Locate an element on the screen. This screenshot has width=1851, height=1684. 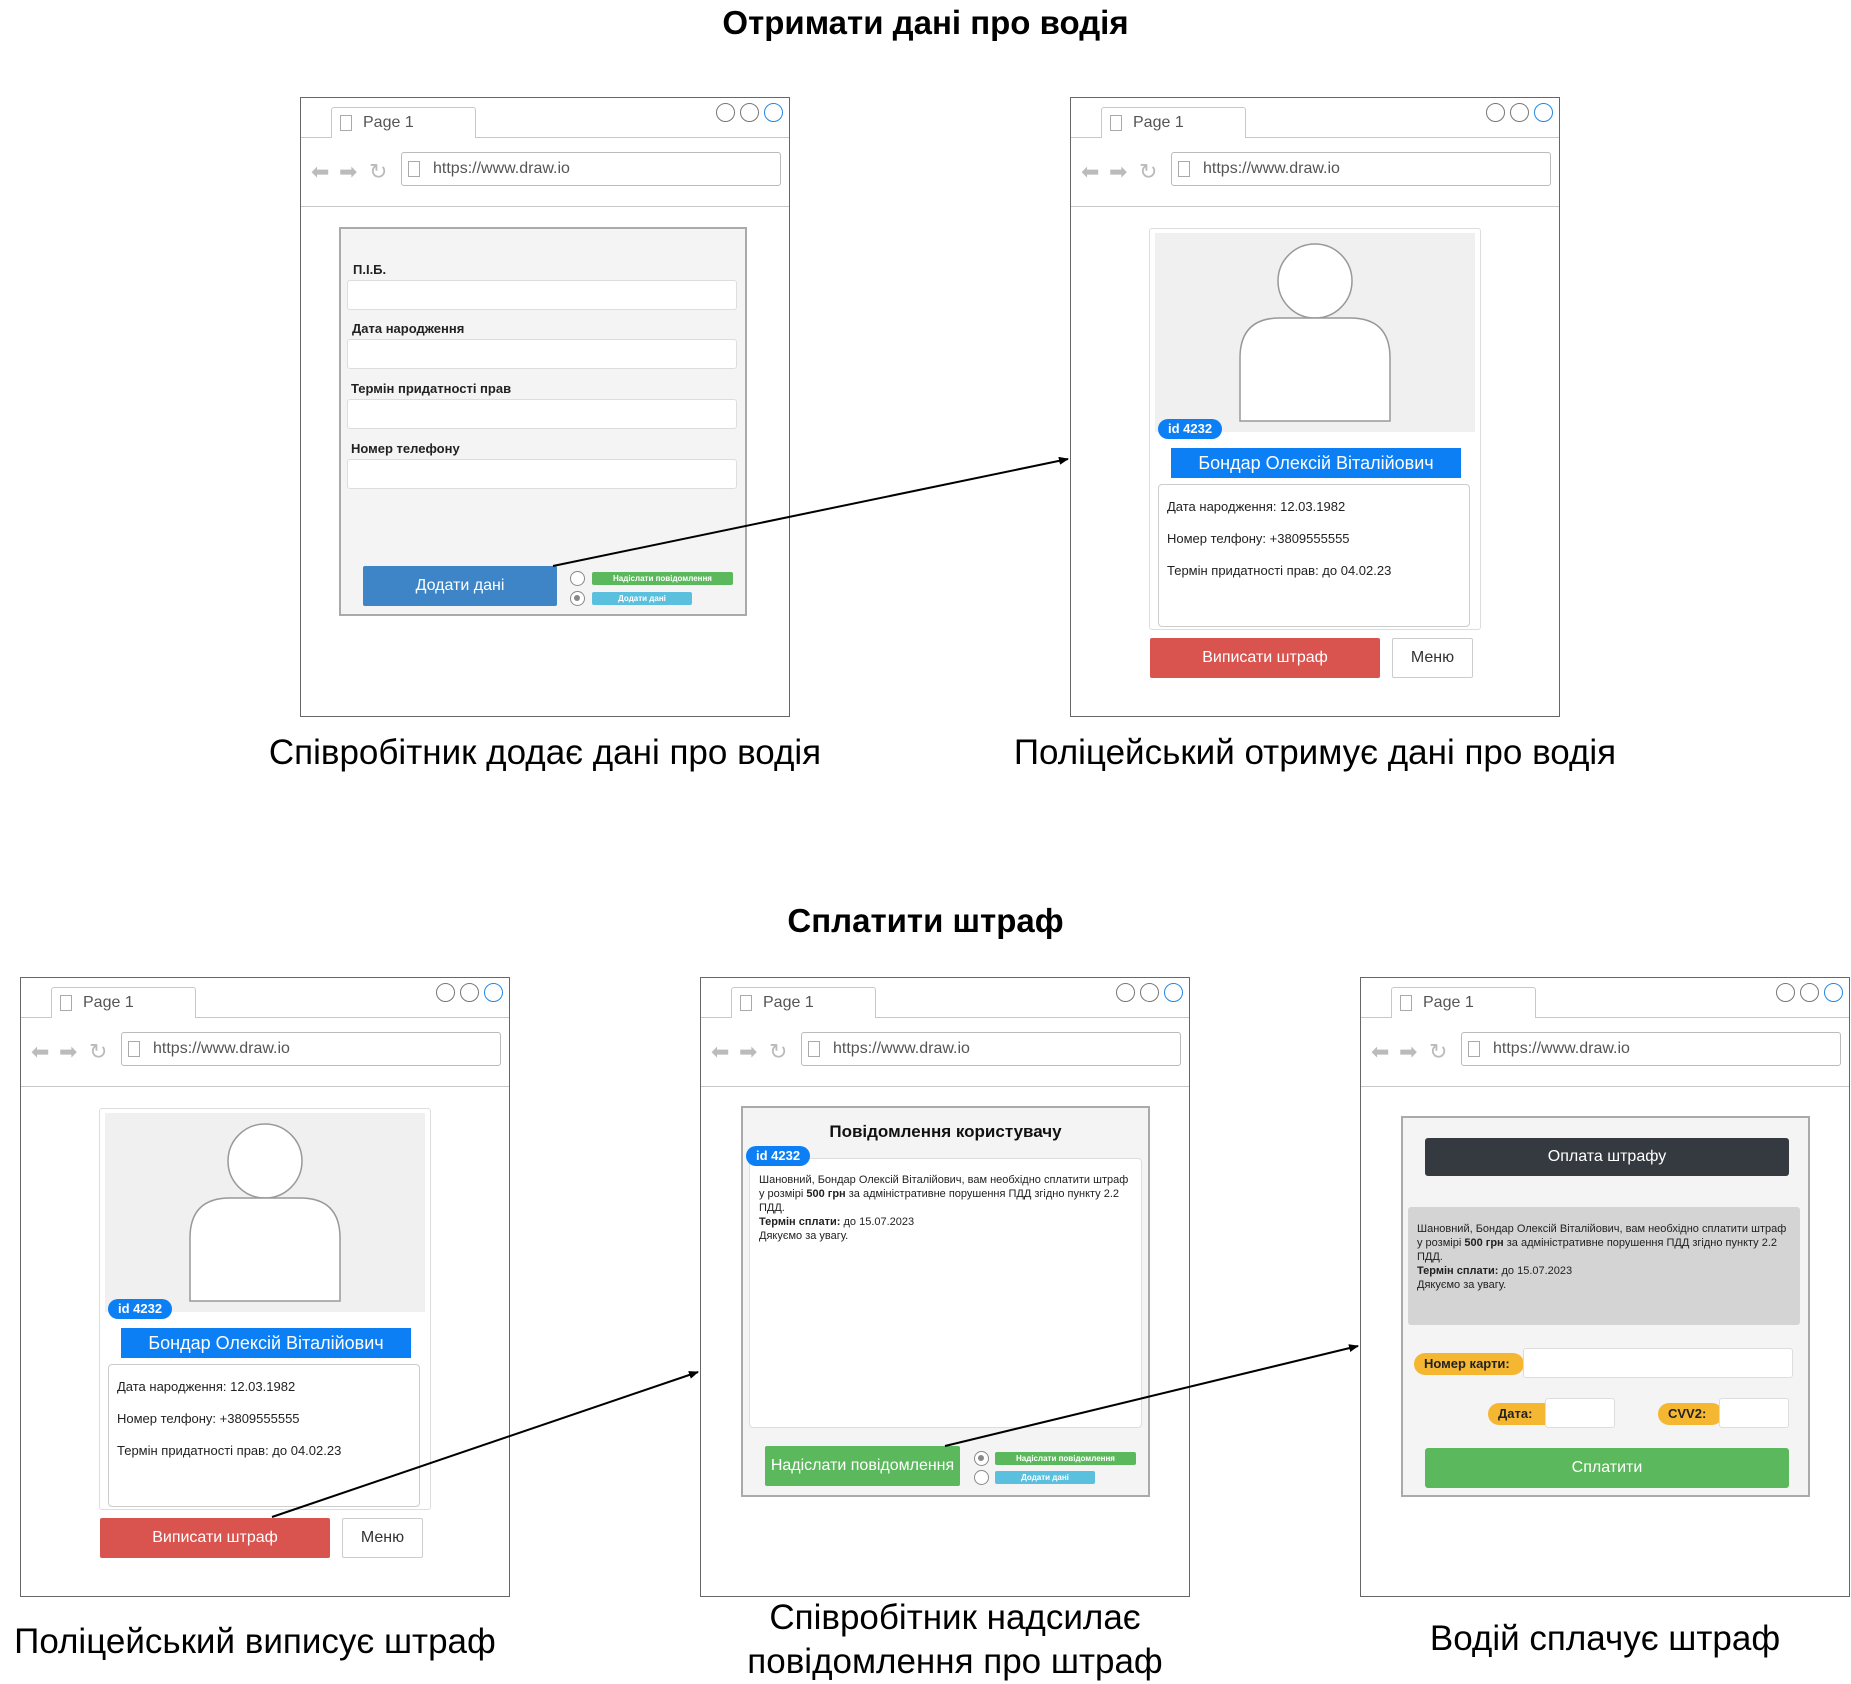
arrow-form-to-profile is located at coordinates (810, 511).